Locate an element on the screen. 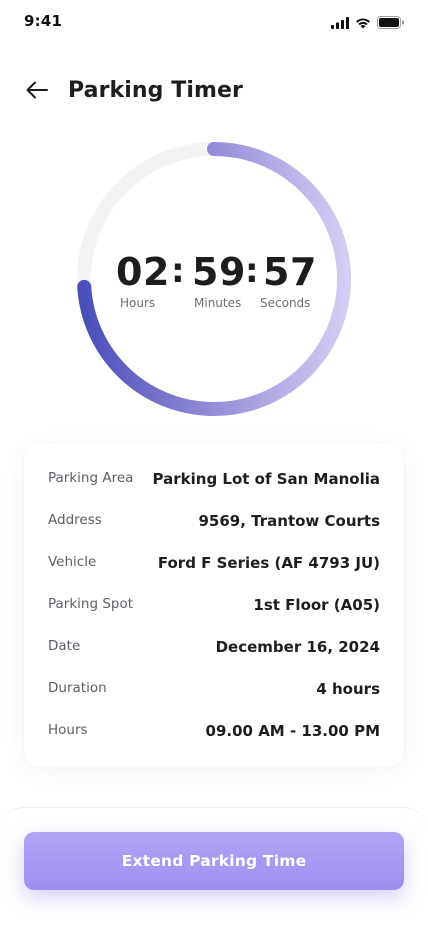 The height and width of the screenshot is (927, 428). timer-hours-label: Hours is located at coordinates (138, 303).